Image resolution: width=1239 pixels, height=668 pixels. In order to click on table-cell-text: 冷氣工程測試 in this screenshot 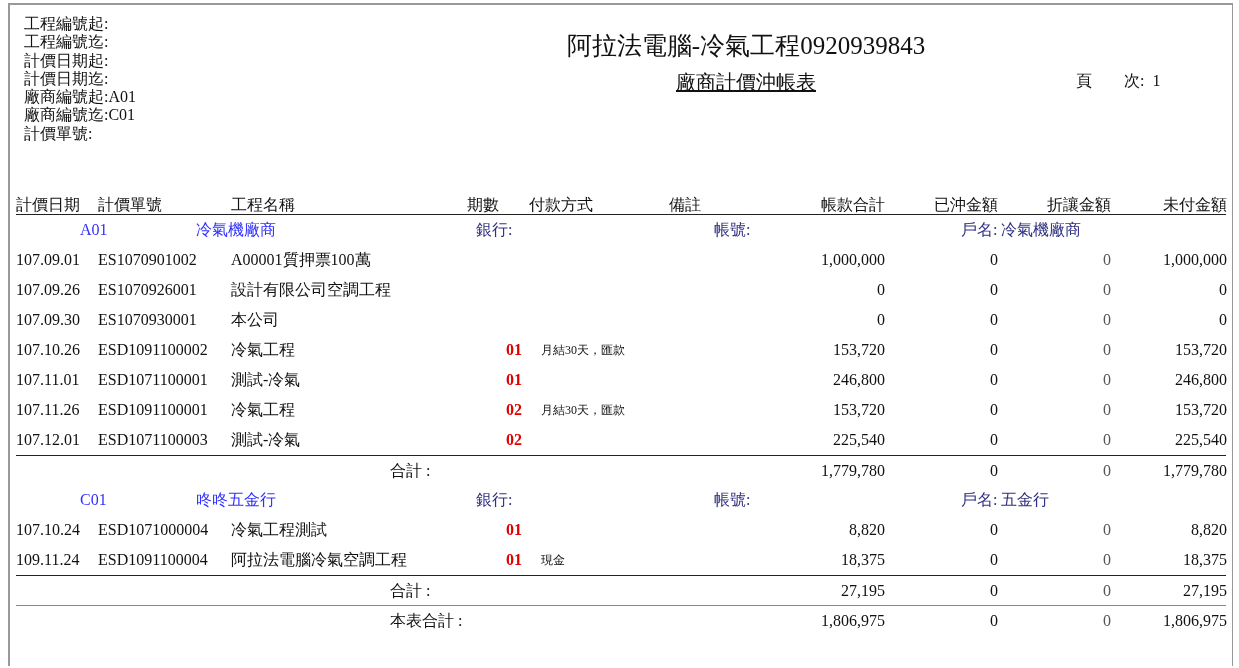, I will do `click(279, 530)`.